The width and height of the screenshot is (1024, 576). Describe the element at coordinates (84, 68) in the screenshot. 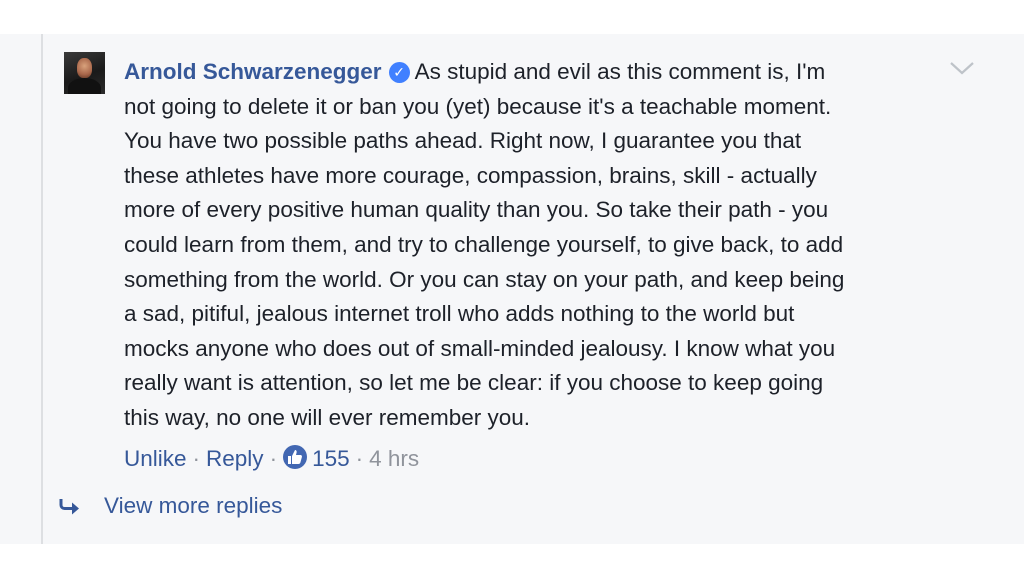

I see `avatar-face` at that location.